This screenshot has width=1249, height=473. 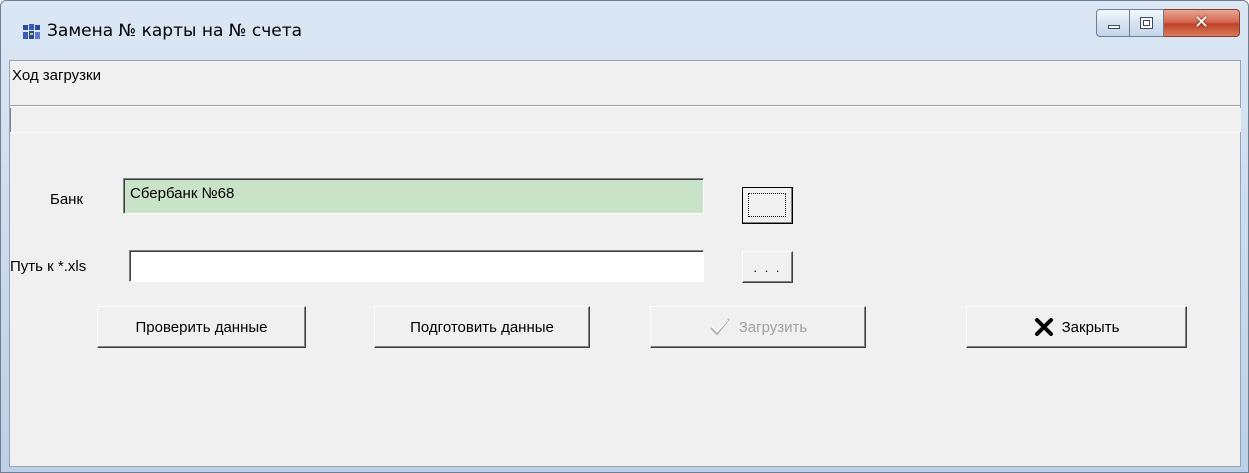 I want to click on path-browse-button: . . ., so click(x=767, y=267).